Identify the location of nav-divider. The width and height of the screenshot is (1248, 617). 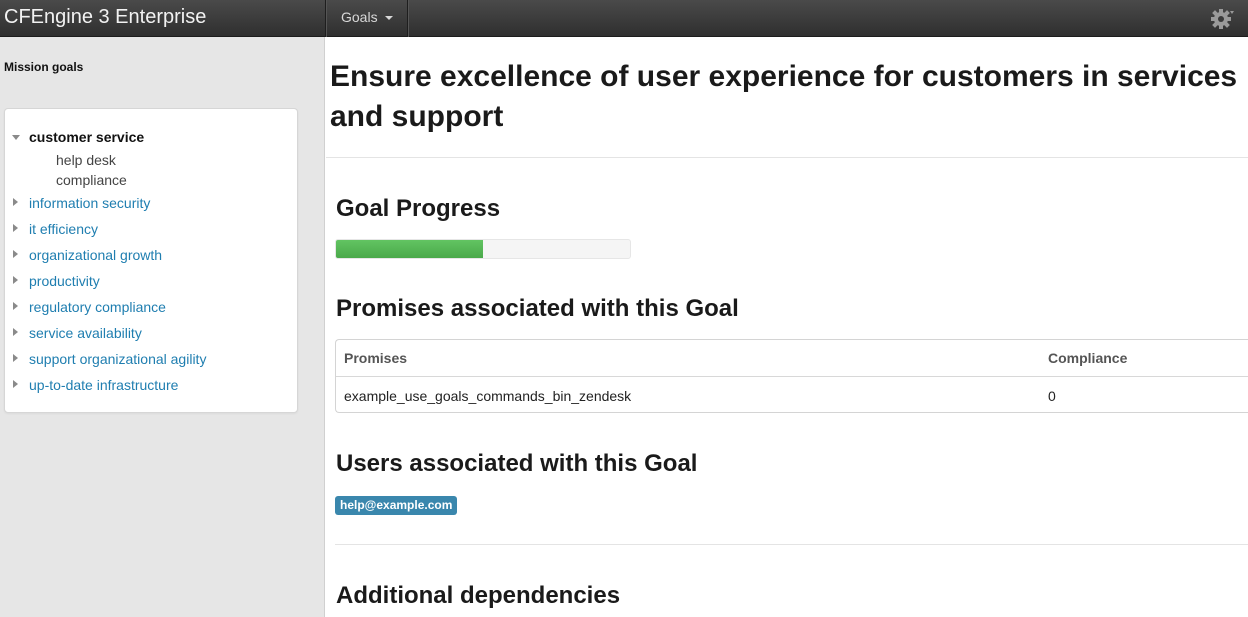
(407, 18).